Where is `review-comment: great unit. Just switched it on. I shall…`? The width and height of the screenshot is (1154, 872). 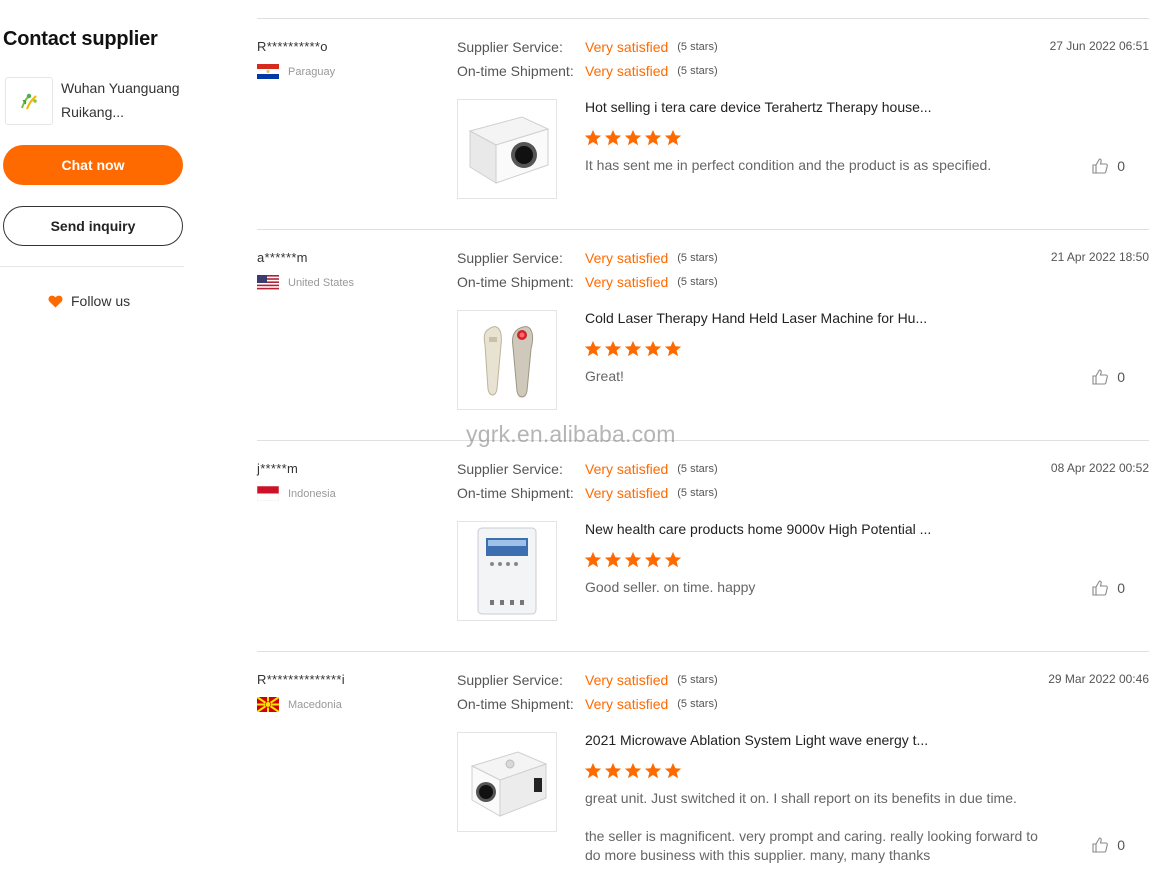
review-comment: great unit. Just switched it on. I shall… is located at coordinates (811, 826).